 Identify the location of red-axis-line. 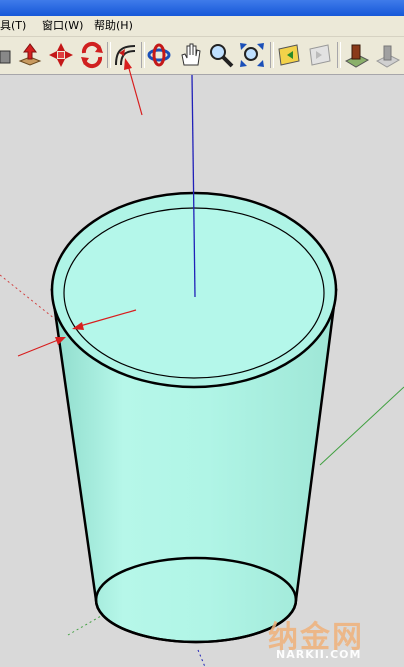
(30, 299).